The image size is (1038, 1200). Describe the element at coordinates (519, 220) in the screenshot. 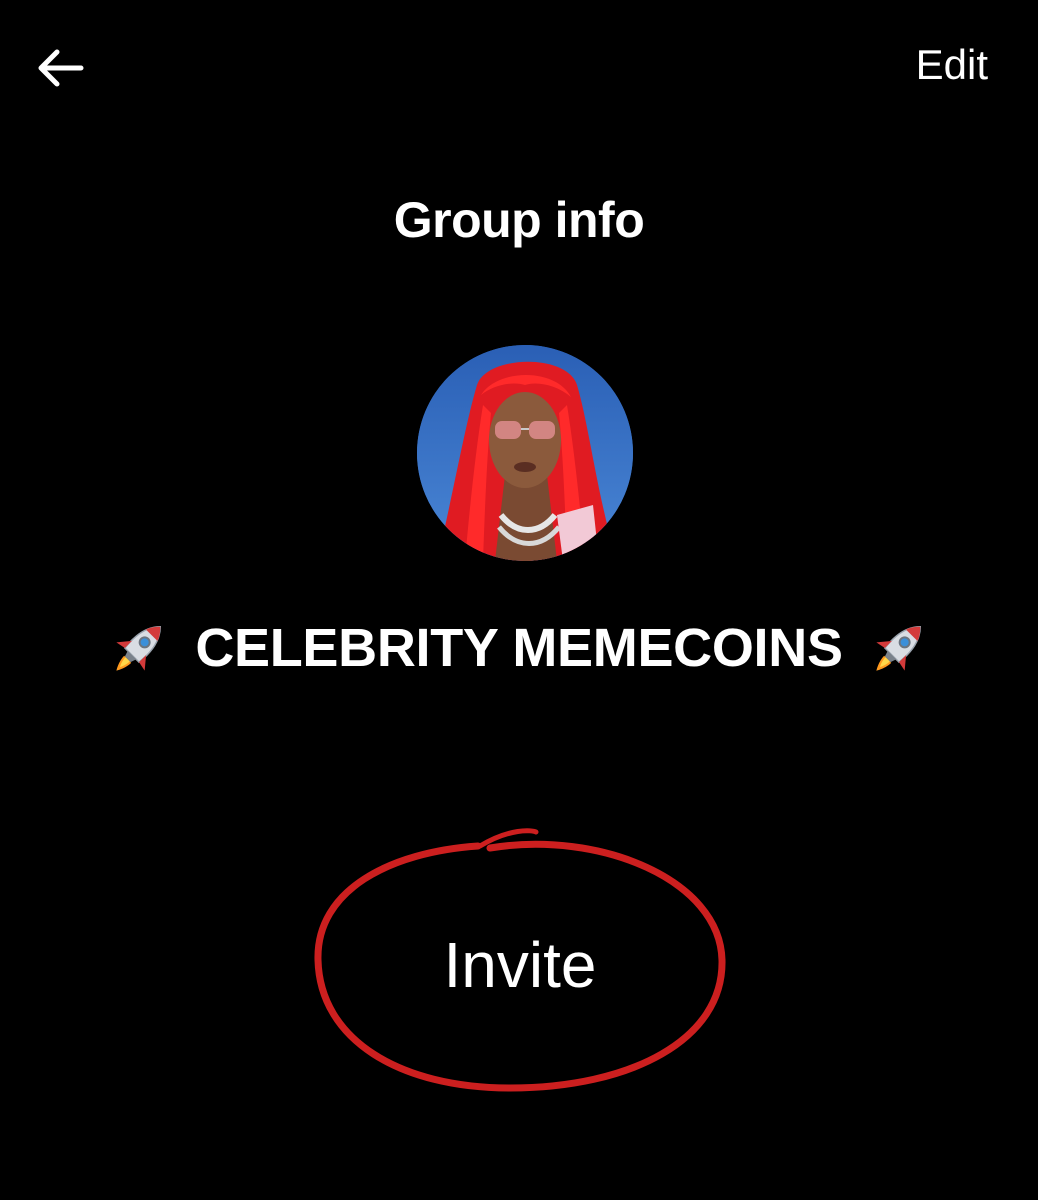

I see `page-title: Group info` at that location.